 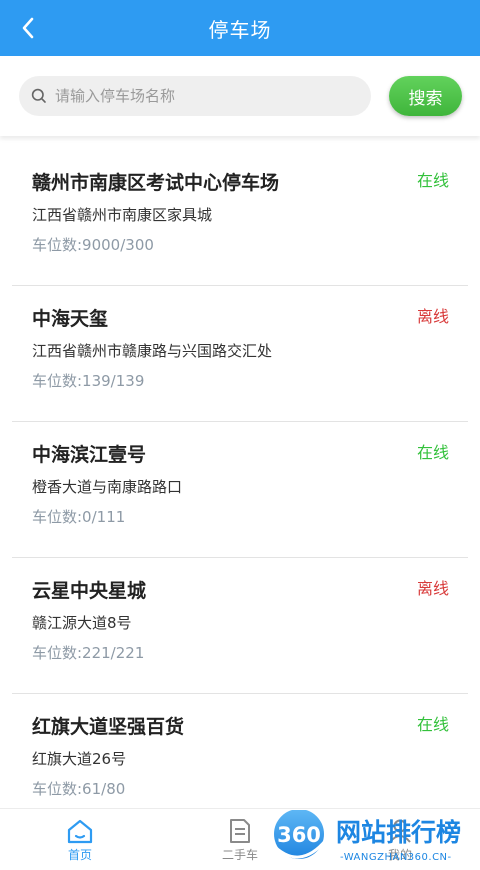 I want to click on parking-lot-address: 江西省赣州市南康区家具城, so click(x=122, y=215).